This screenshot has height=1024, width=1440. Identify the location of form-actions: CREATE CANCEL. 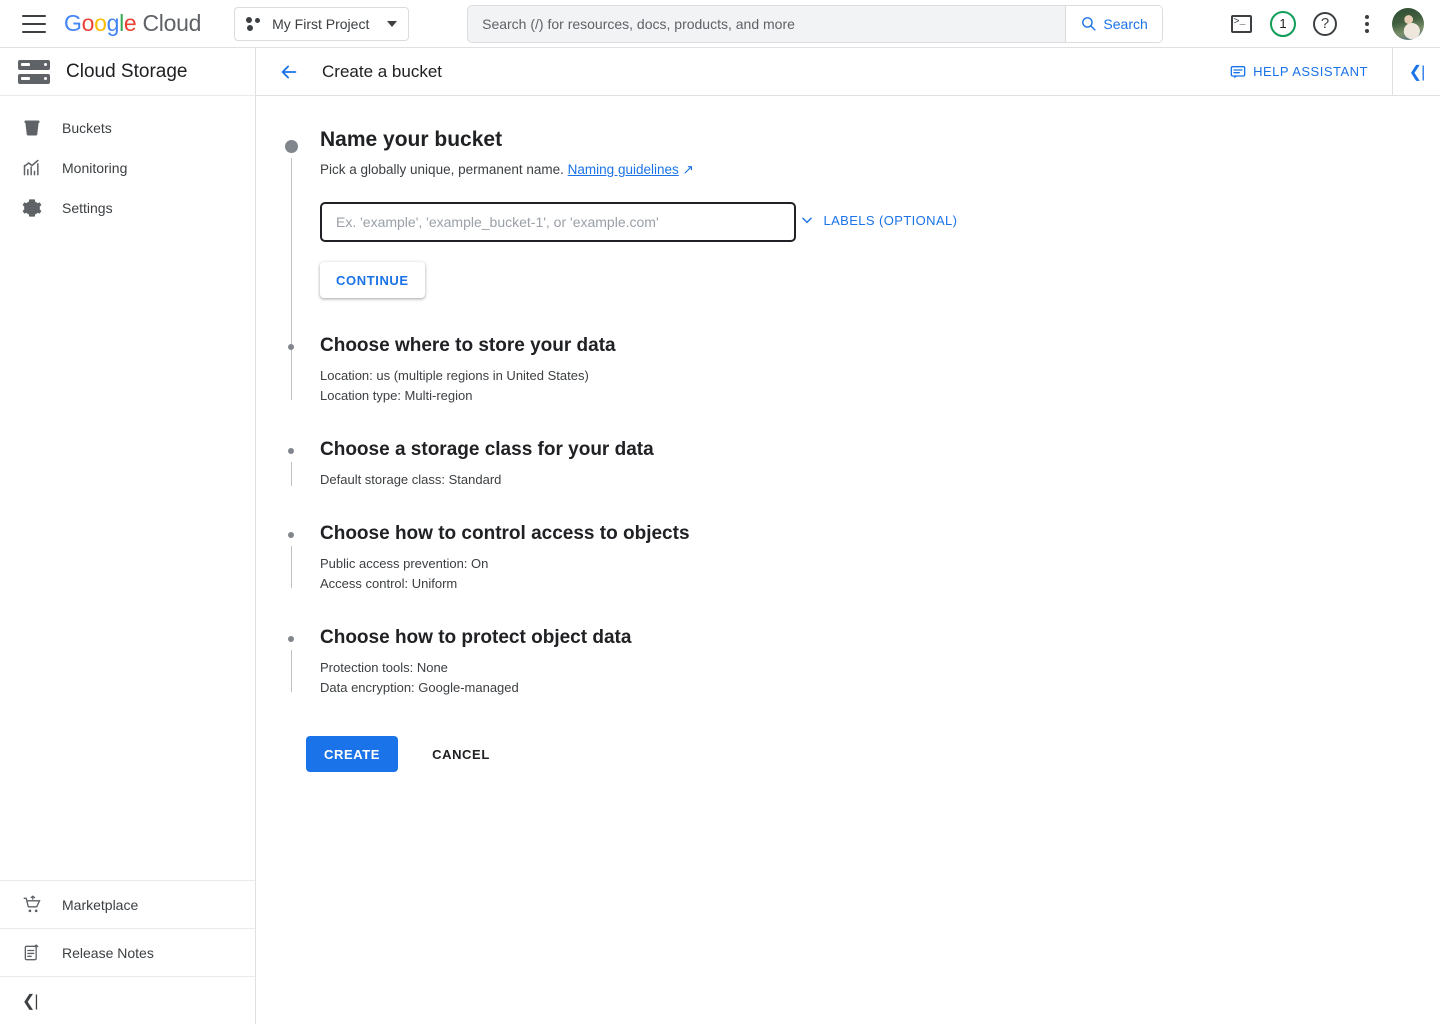
(873, 754).